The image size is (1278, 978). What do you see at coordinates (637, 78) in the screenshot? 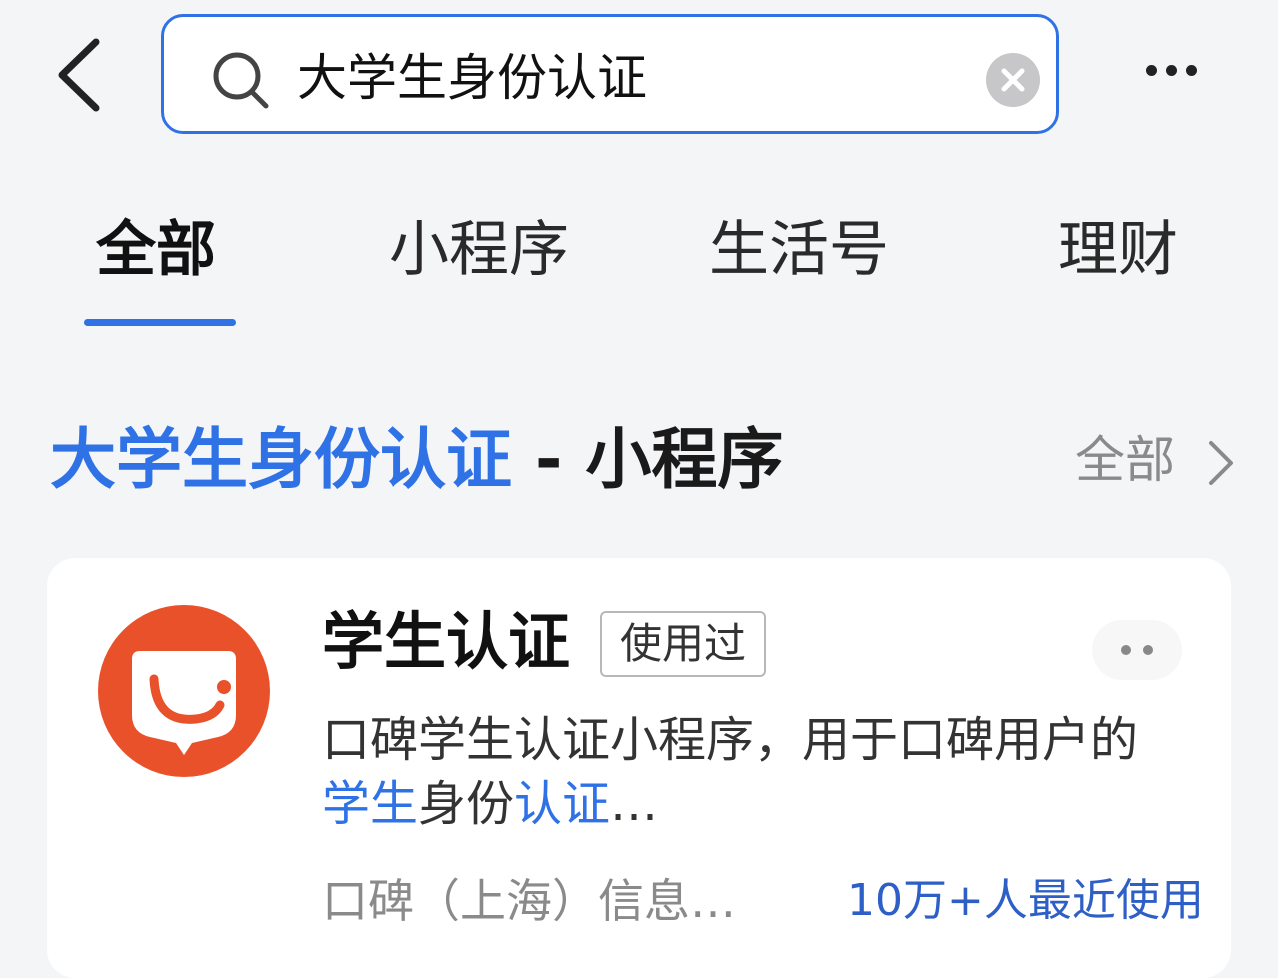
I see `search-input: 大学生身份认证` at bounding box center [637, 78].